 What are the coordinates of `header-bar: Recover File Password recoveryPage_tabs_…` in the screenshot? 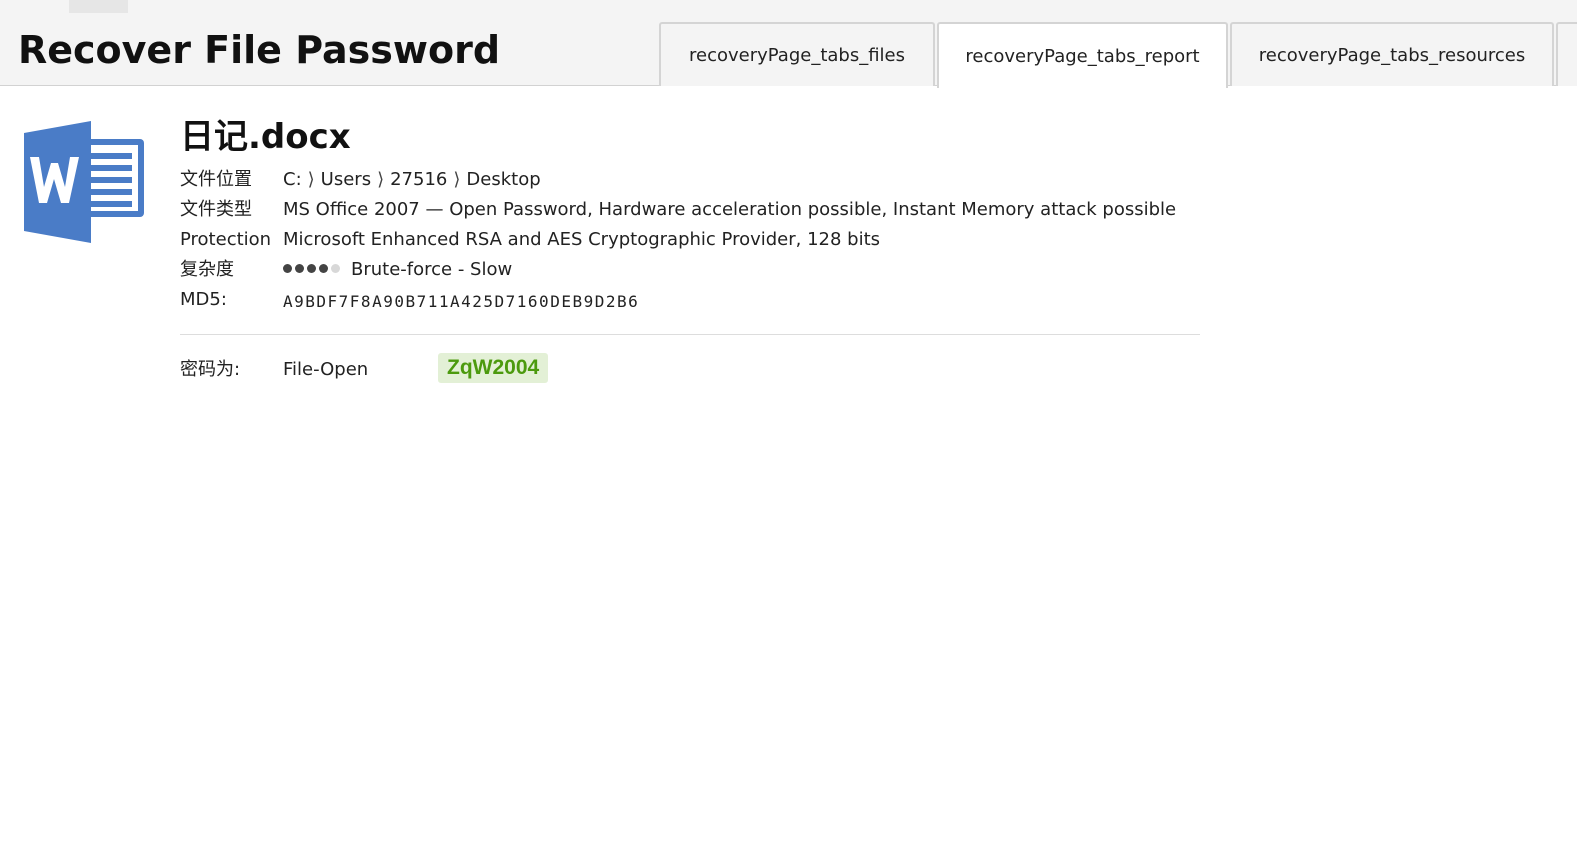 It's located at (788, 44).